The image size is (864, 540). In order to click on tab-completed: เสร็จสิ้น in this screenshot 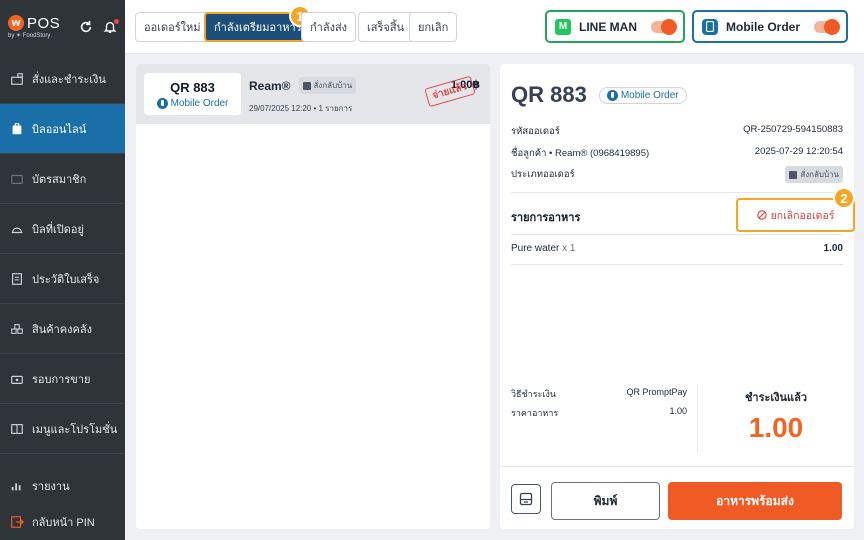, I will do `click(386, 27)`.